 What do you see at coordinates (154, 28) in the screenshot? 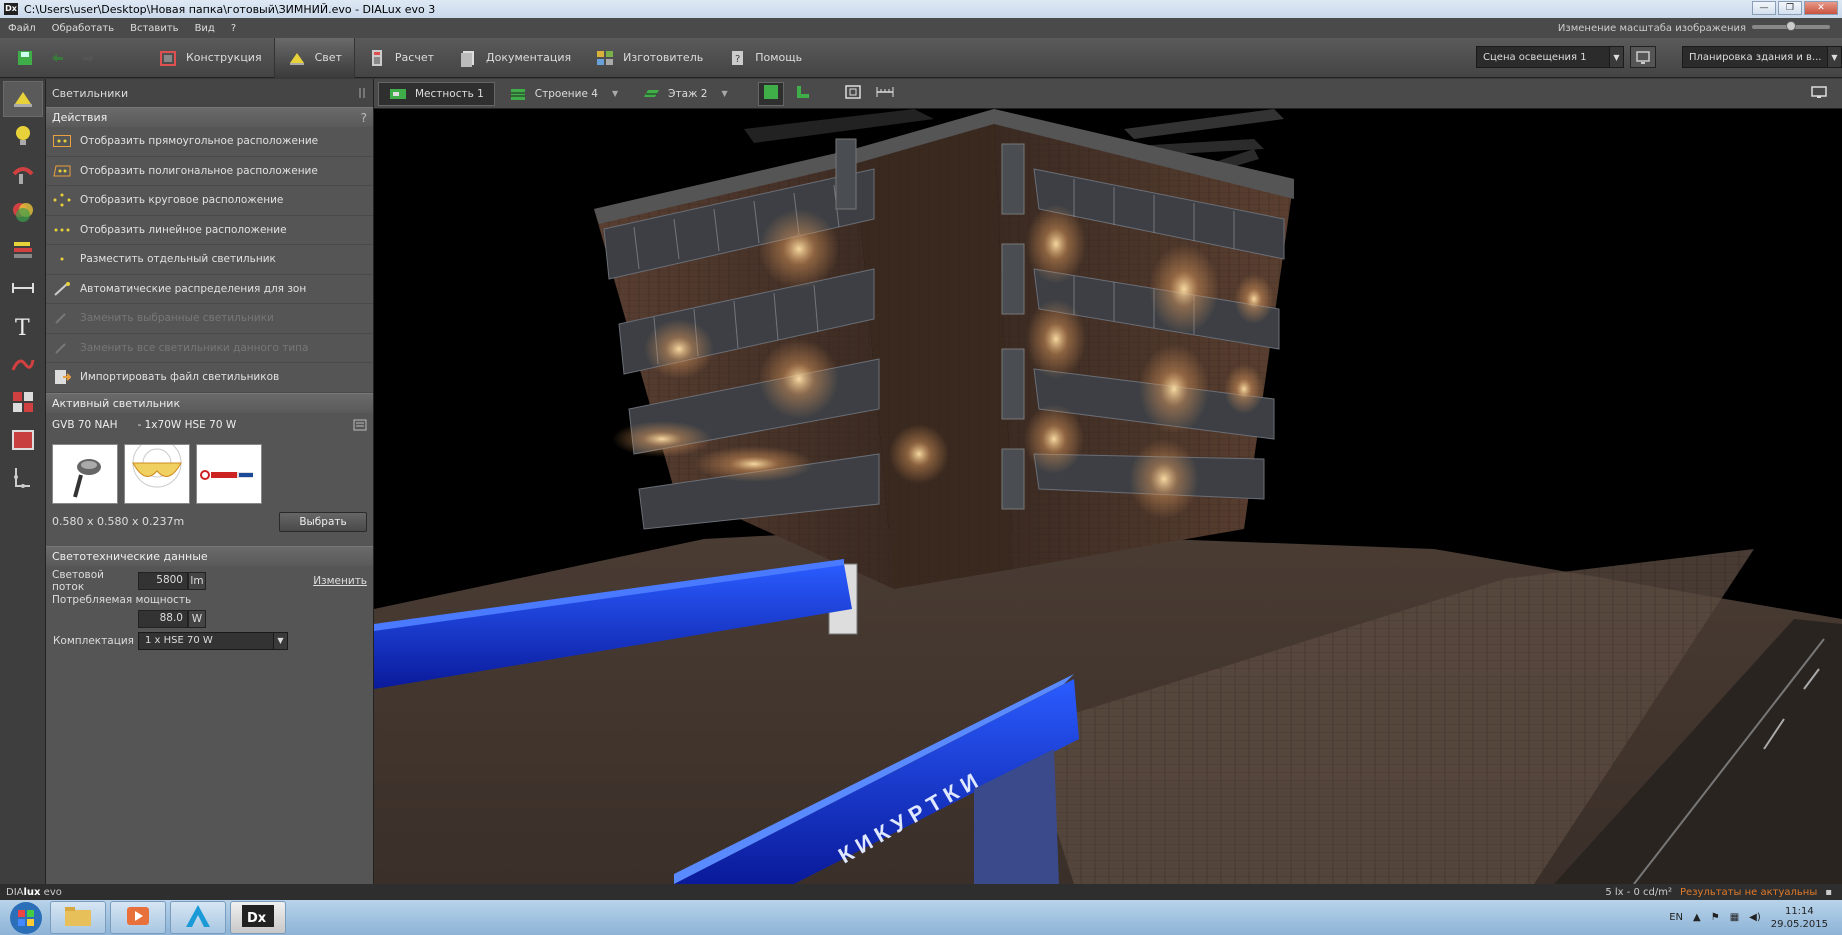
I see `menu-insert: Вставить` at bounding box center [154, 28].